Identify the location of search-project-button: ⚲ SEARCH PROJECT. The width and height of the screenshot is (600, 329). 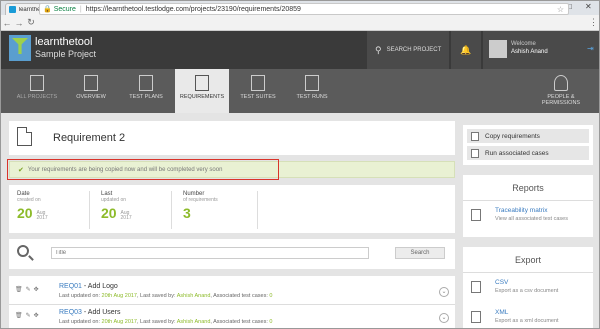
(408, 50).